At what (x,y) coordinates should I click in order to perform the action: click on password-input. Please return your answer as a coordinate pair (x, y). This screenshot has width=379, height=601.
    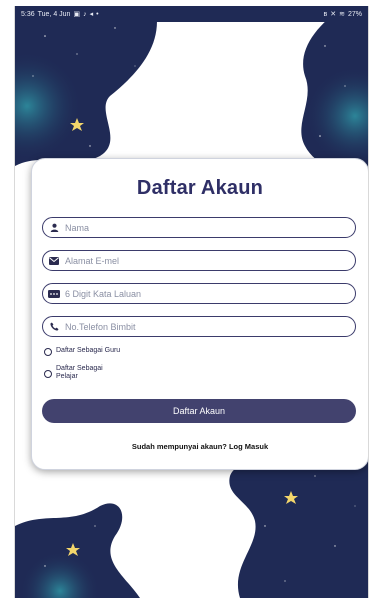
    Looking at the image, I should click on (200, 293).